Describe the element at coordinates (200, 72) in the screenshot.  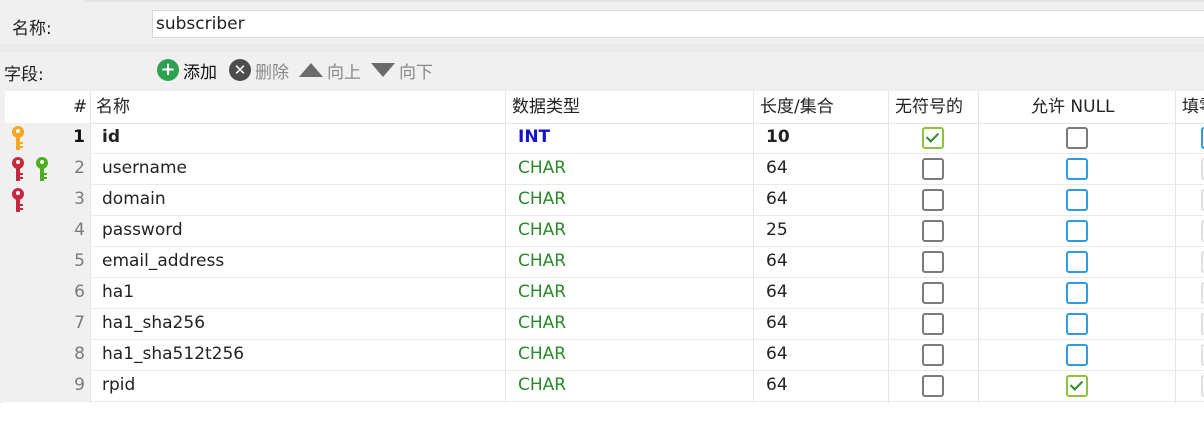
I see `add-label: 添加` at that location.